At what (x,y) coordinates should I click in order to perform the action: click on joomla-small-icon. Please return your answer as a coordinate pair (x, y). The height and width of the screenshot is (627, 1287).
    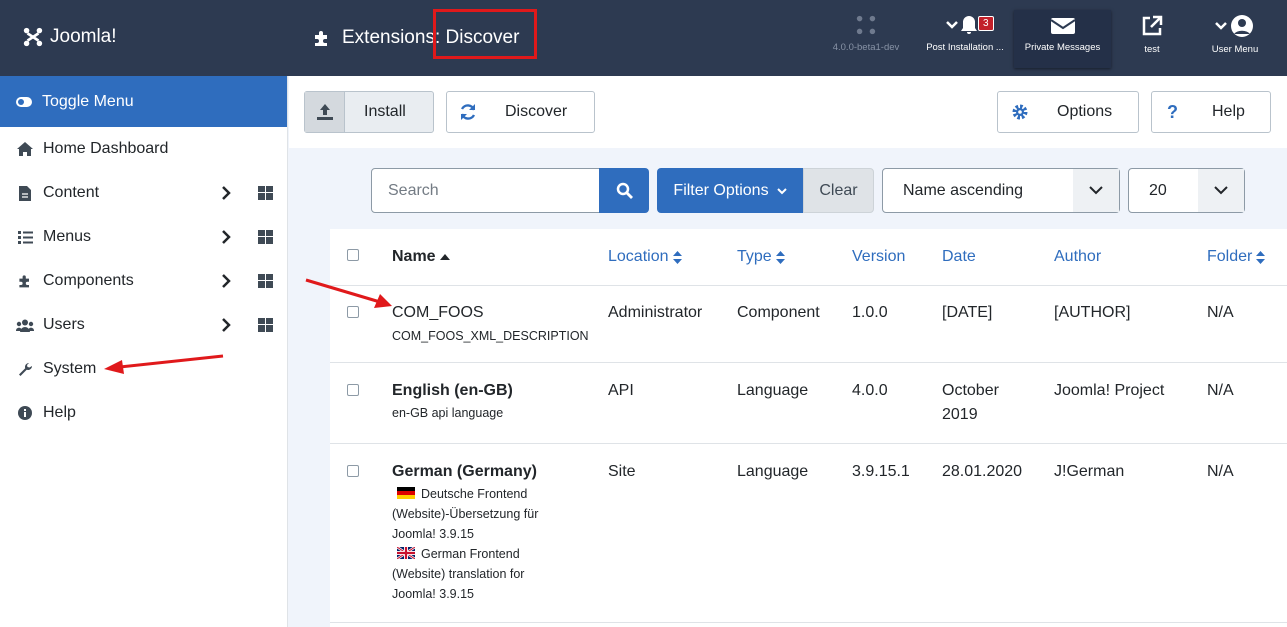
    Looking at the image, I should click on (866, 25).